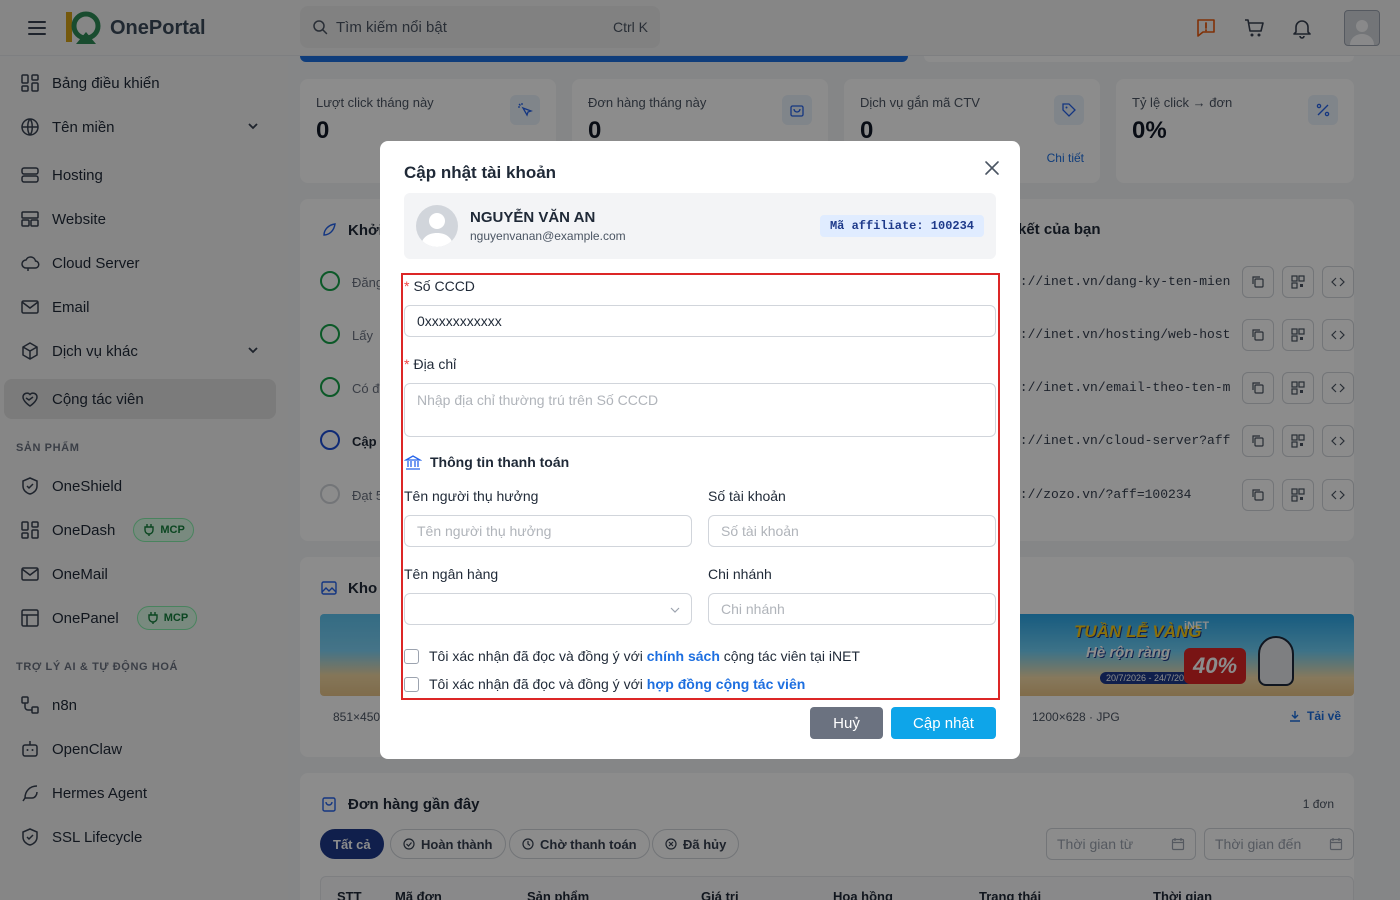  Describe the element at coordinates (700, 410) in the screenshot. I see `address-textarea` at that location.